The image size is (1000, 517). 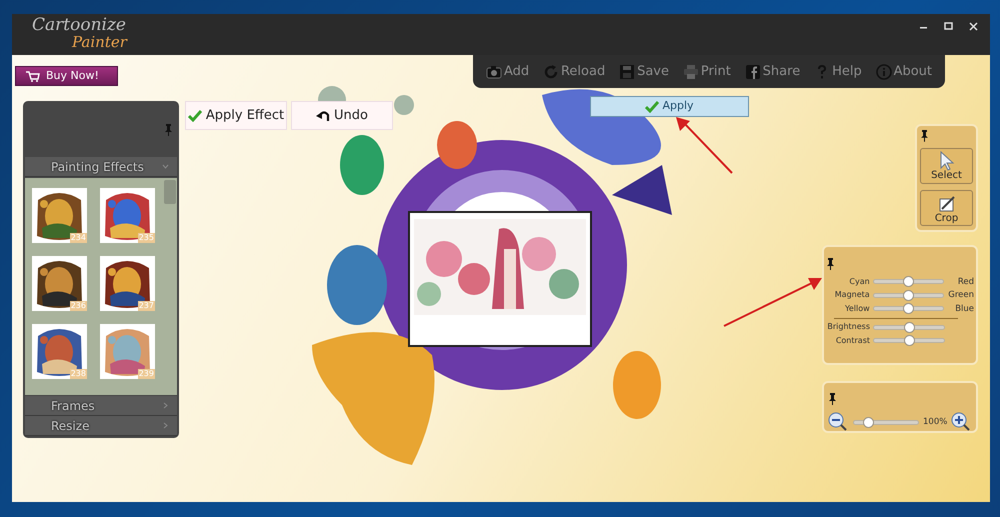 I want to click on thumbnail-number: 236, so click(x=78, y=306).